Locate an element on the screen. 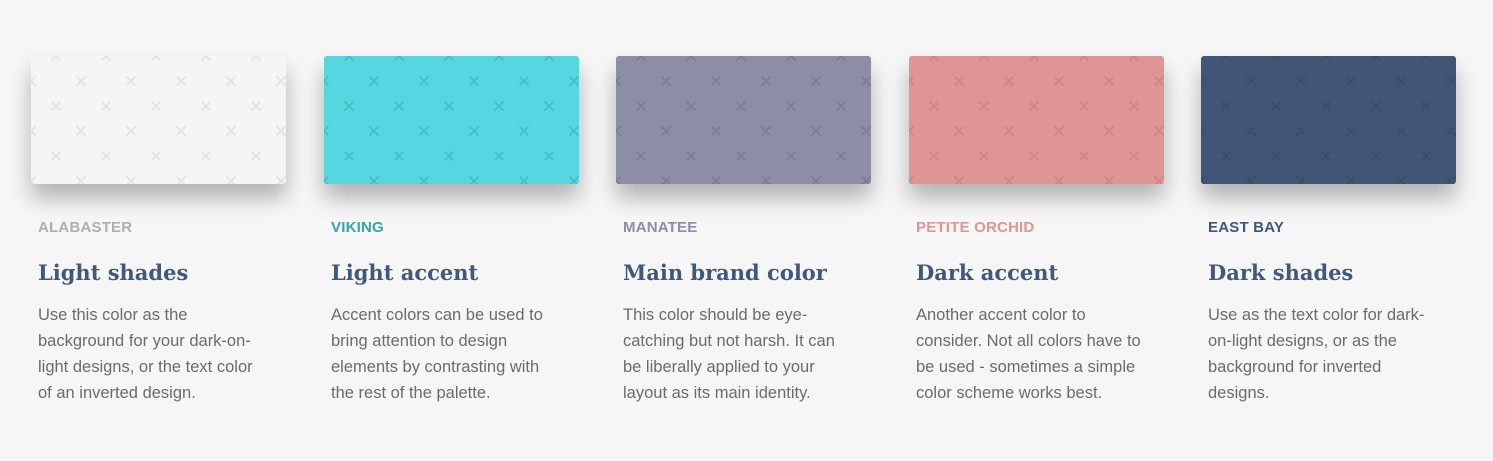 The width and height of the screenshot is (1493, 461). color-name: VIKING is located at coordinates (357, 227).